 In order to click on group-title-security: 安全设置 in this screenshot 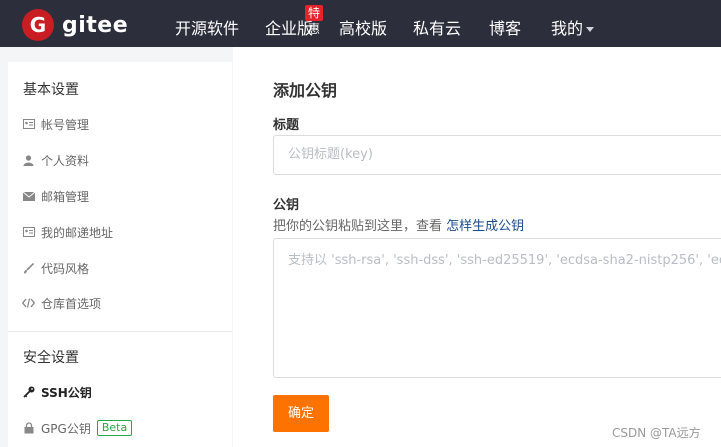, I will do `click(51, 358)`.